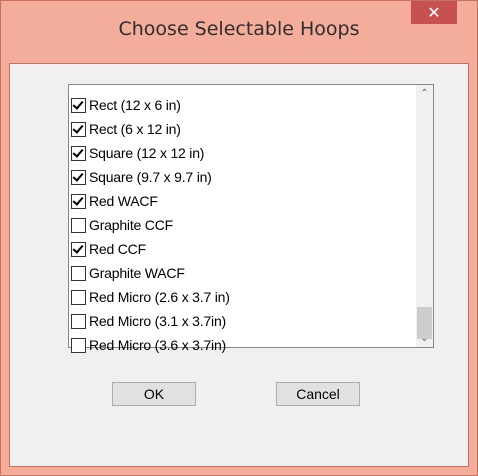 This screenshot has width=478, height=476. Describe the element at coordinates (236, 129) in the screenshot. I see `list-item: Rect (6 x 12 in)` at that location.